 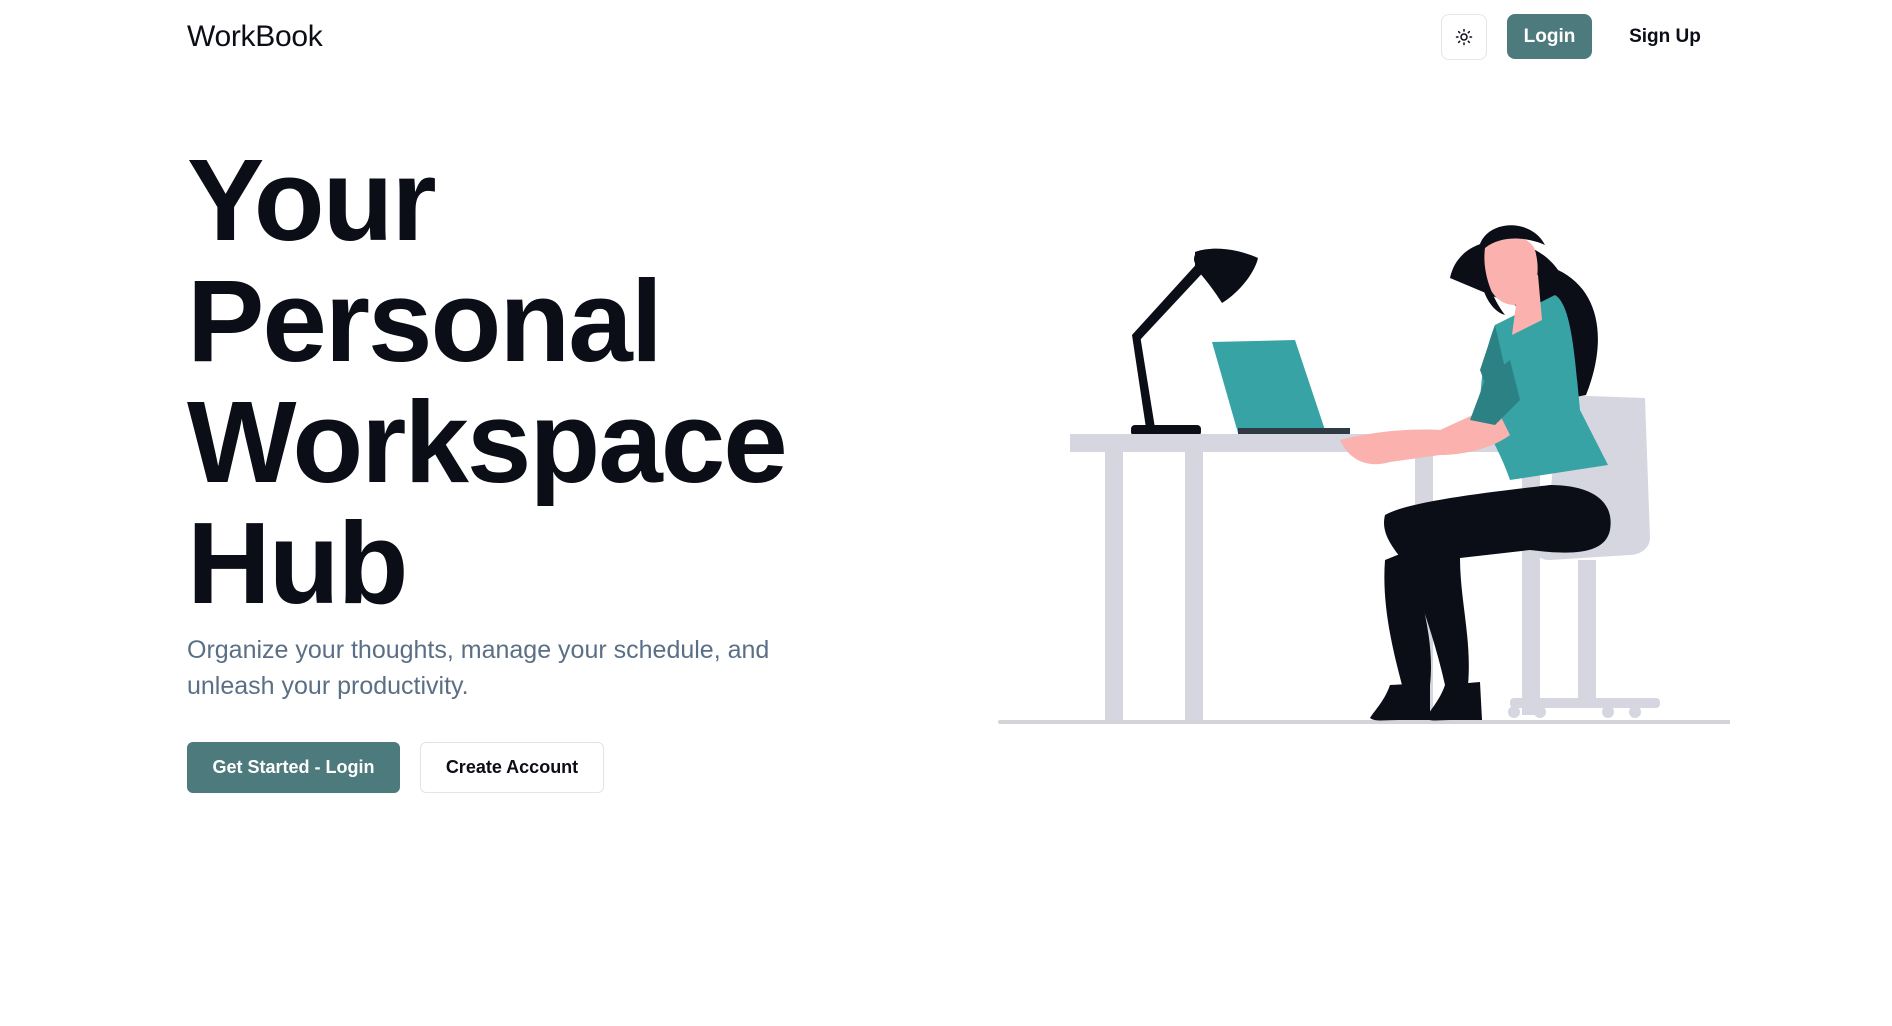 I want to click on theme-toggle-button, so click(x=1464, y=37).